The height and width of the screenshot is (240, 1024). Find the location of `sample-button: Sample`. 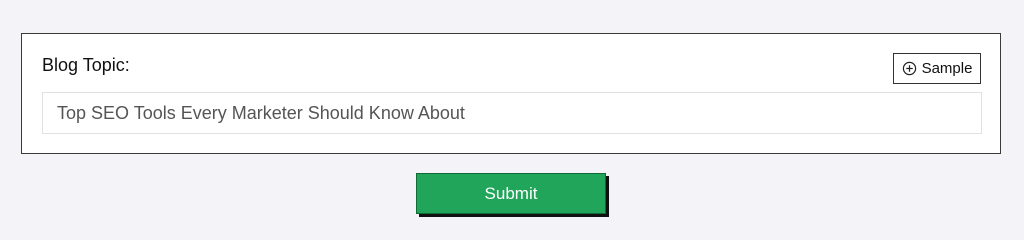

sample-button: Sample is located at coordinates (937, 68).